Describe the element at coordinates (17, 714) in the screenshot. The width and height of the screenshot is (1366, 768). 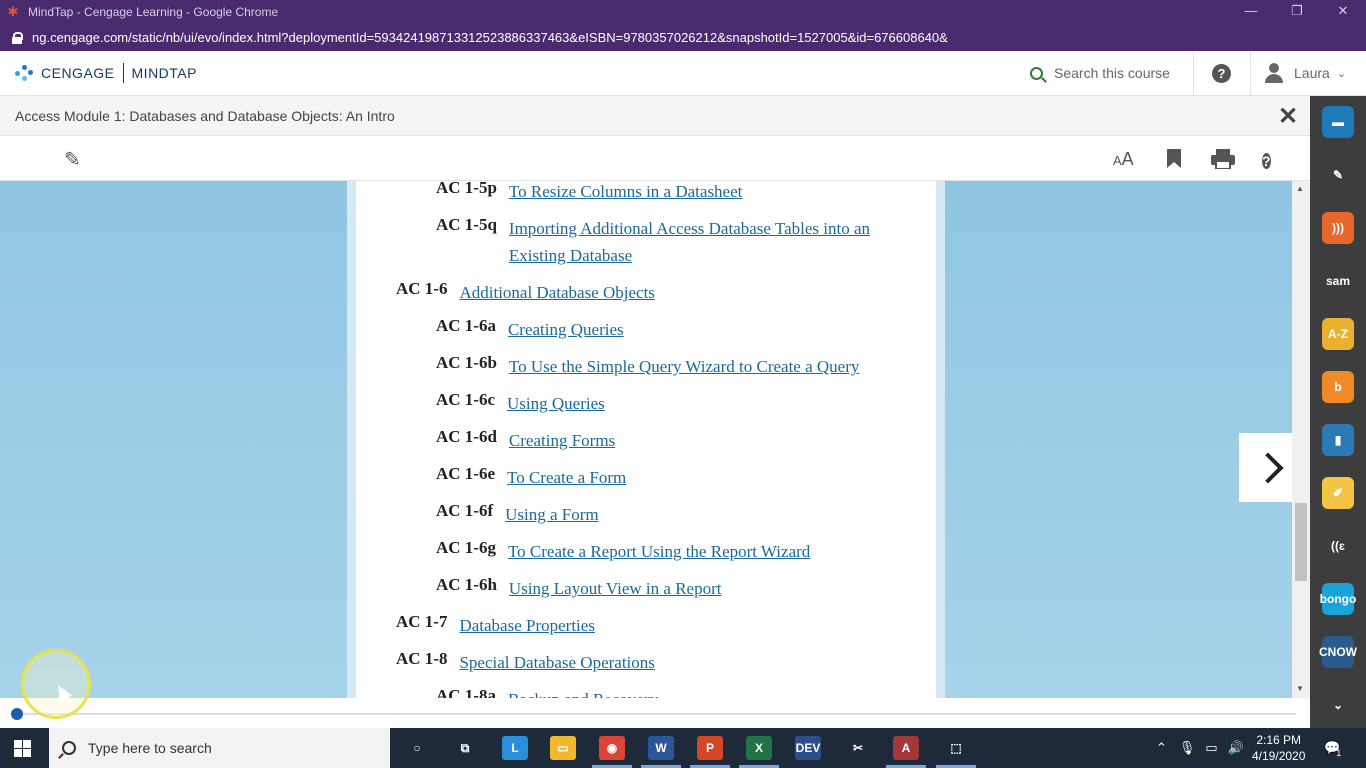
I see `progress-handle` at that location.